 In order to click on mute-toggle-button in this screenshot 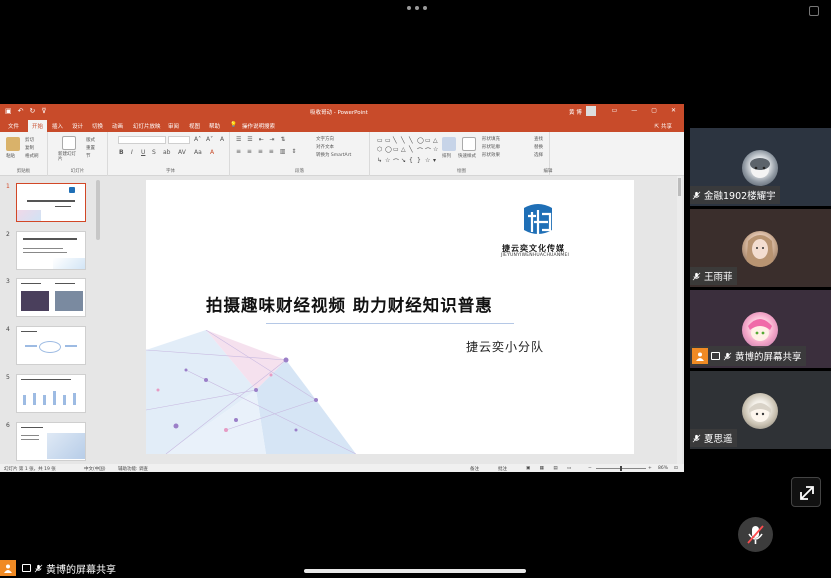, I will do `click(755, 534)`.